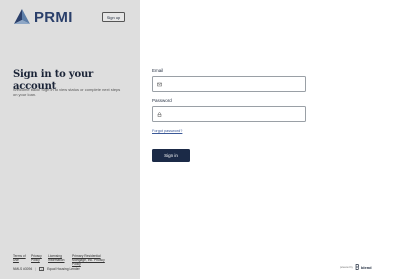 Image resolution: width=400 pixels, height=279 pixels. I want to click on footer-link-privacy: Privacy Policy, so click(37, 260).